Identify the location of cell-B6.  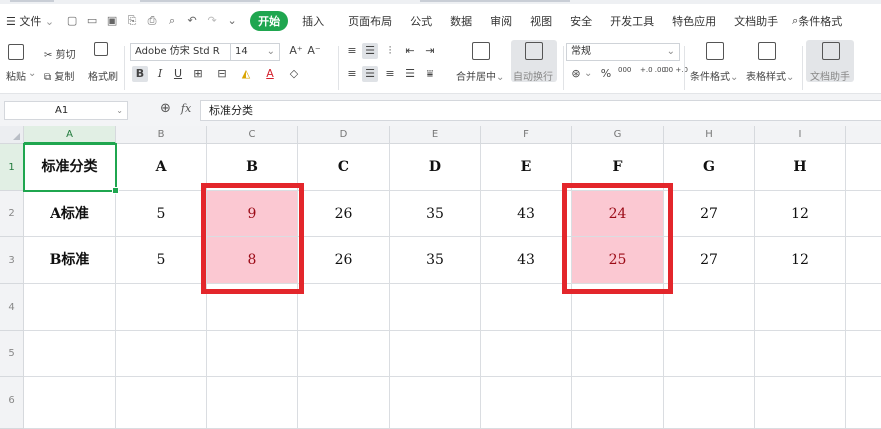
(161, 403).